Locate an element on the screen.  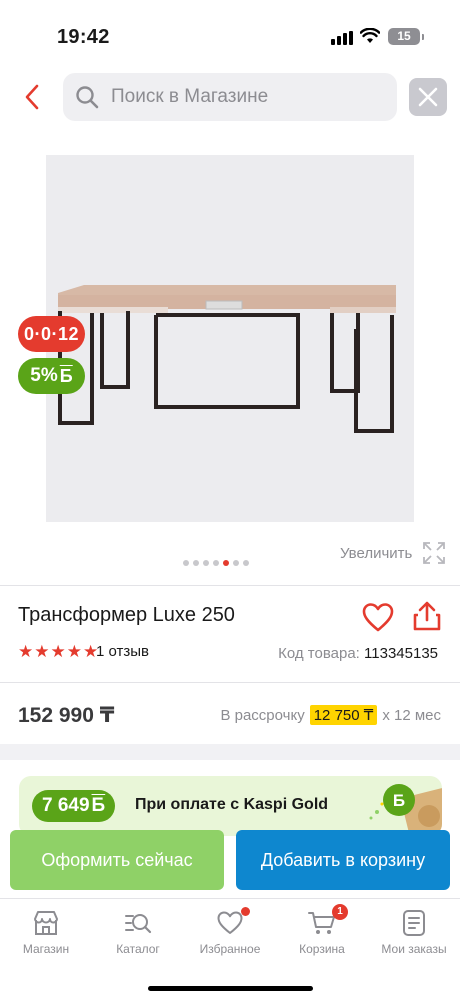
zoom-button: Увеличить is located at coordinates (393, 553).